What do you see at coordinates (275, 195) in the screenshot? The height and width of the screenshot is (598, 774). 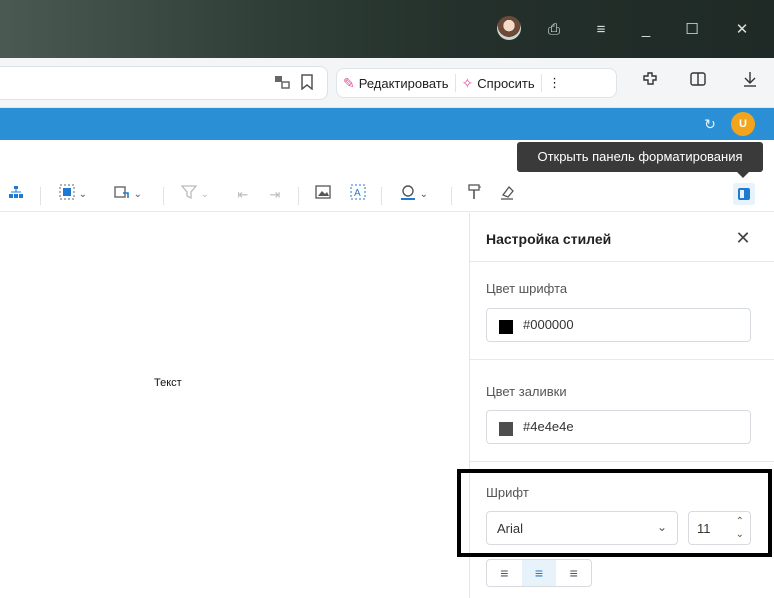 I see `indent-right-icon: ⇥` at bounding box center [275, 195].